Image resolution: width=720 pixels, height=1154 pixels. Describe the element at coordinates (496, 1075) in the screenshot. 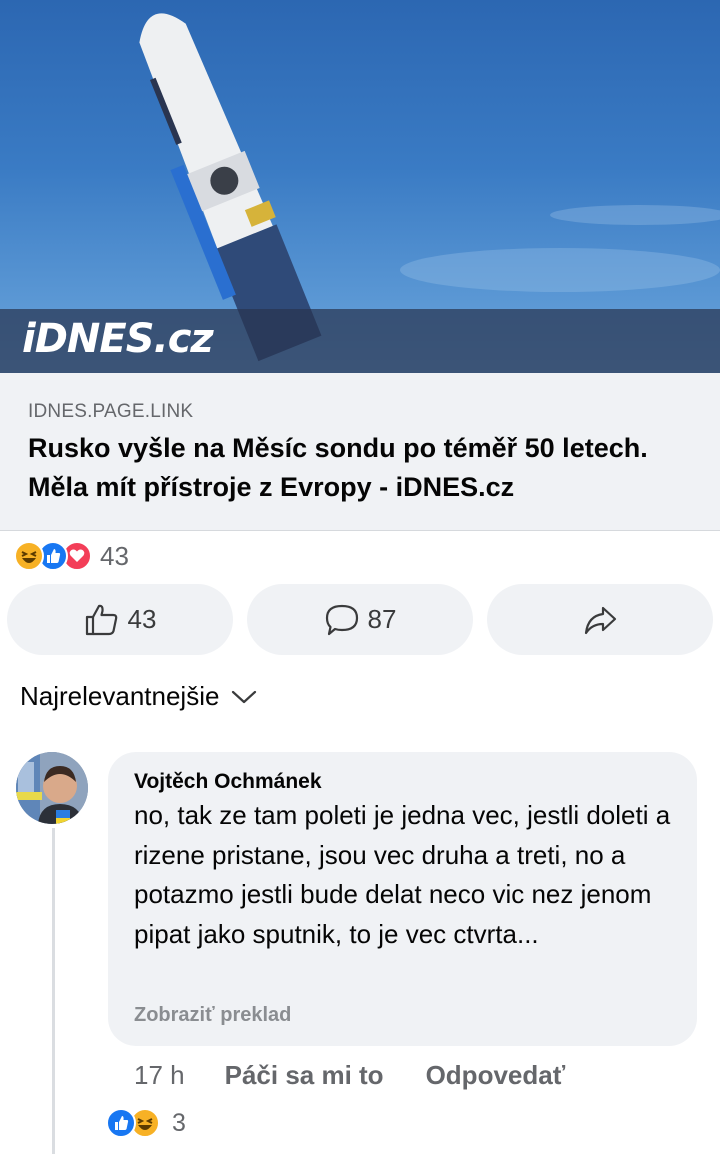

I see `comment-reply-button: Odpovedať` at that location.